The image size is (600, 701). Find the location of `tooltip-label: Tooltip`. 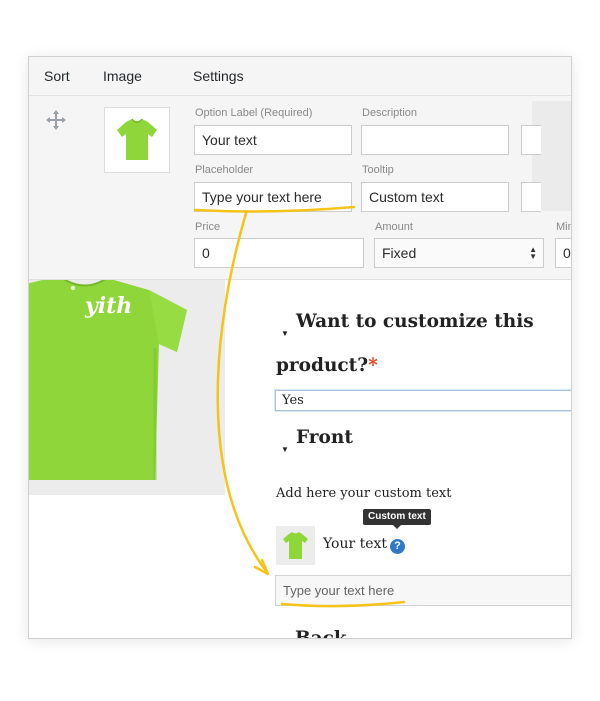

tooltip-label: Tooltip is located at coordinates (378, 170).